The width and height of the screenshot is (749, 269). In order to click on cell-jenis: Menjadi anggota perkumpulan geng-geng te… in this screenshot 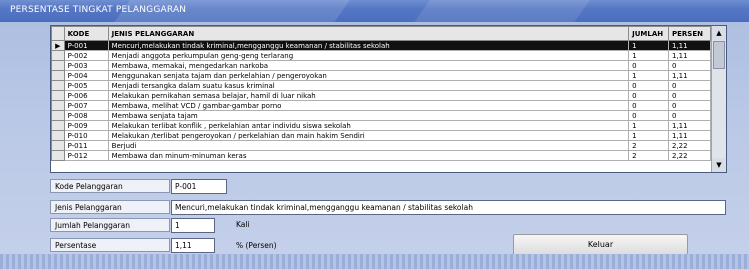, I will do `click(368, 55)`.